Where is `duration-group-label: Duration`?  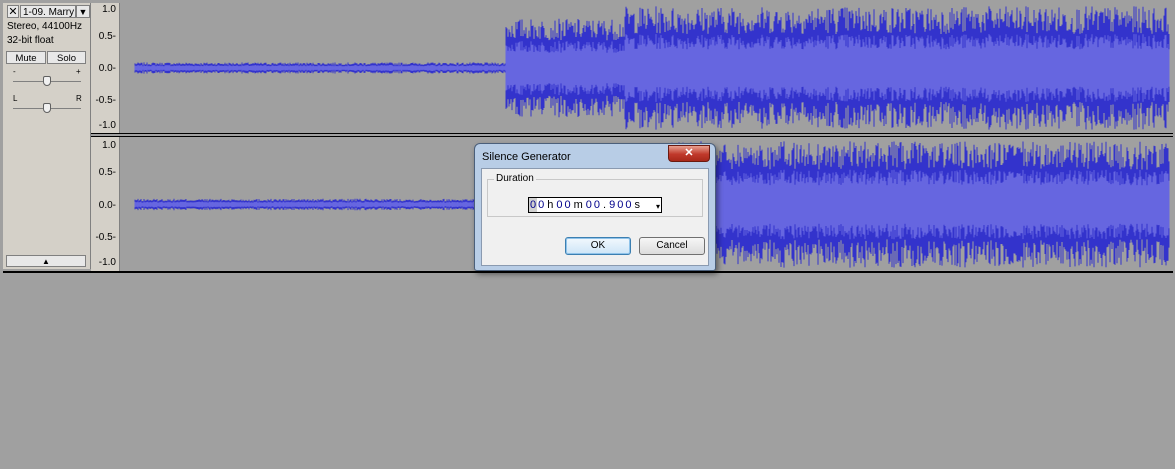
duration-group-label: Duration is located at coordinates (515, 178).